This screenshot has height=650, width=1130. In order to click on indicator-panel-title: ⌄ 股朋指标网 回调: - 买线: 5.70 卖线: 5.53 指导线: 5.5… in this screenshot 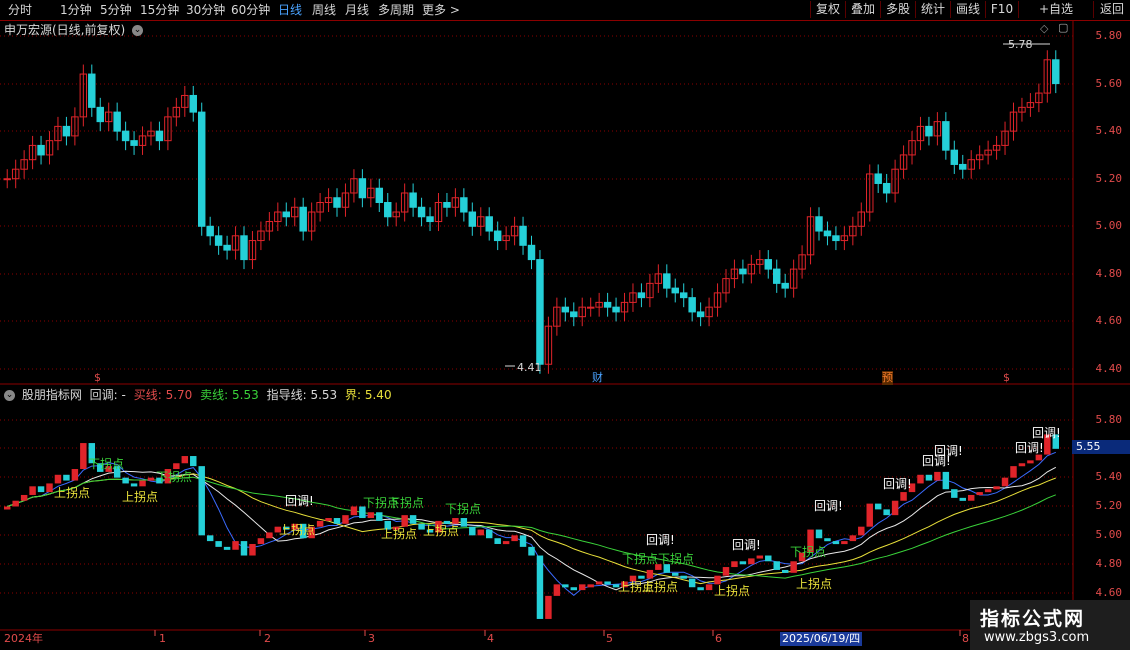, I will do `click(198, 395)`.